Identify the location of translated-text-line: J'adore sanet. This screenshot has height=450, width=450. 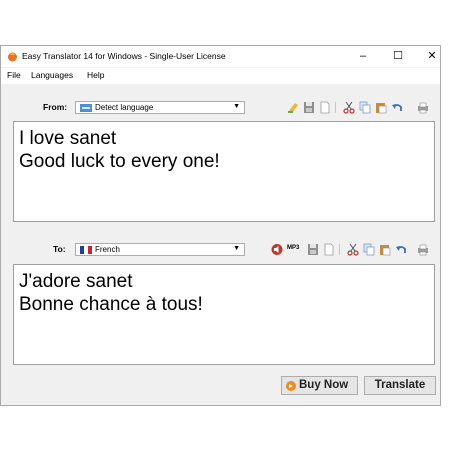
(76, 281).